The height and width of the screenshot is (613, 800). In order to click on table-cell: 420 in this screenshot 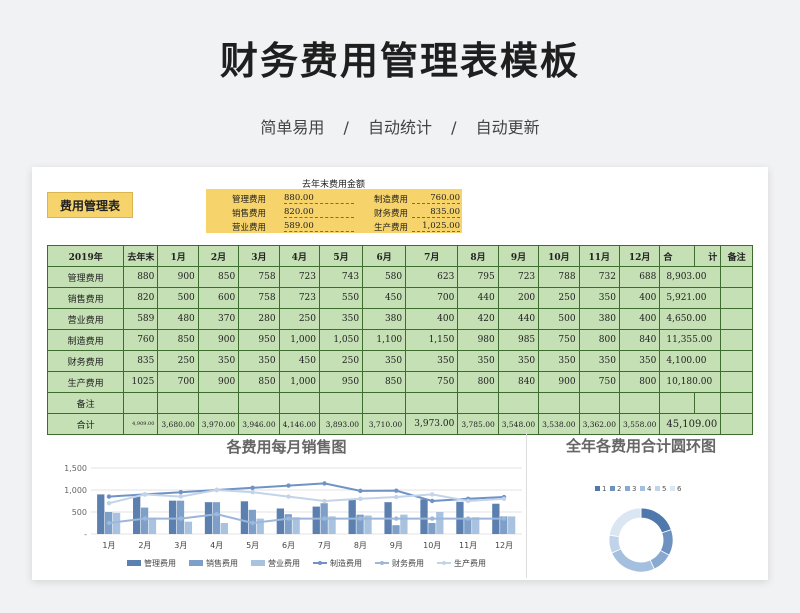, I will do `click(478, 319)`.